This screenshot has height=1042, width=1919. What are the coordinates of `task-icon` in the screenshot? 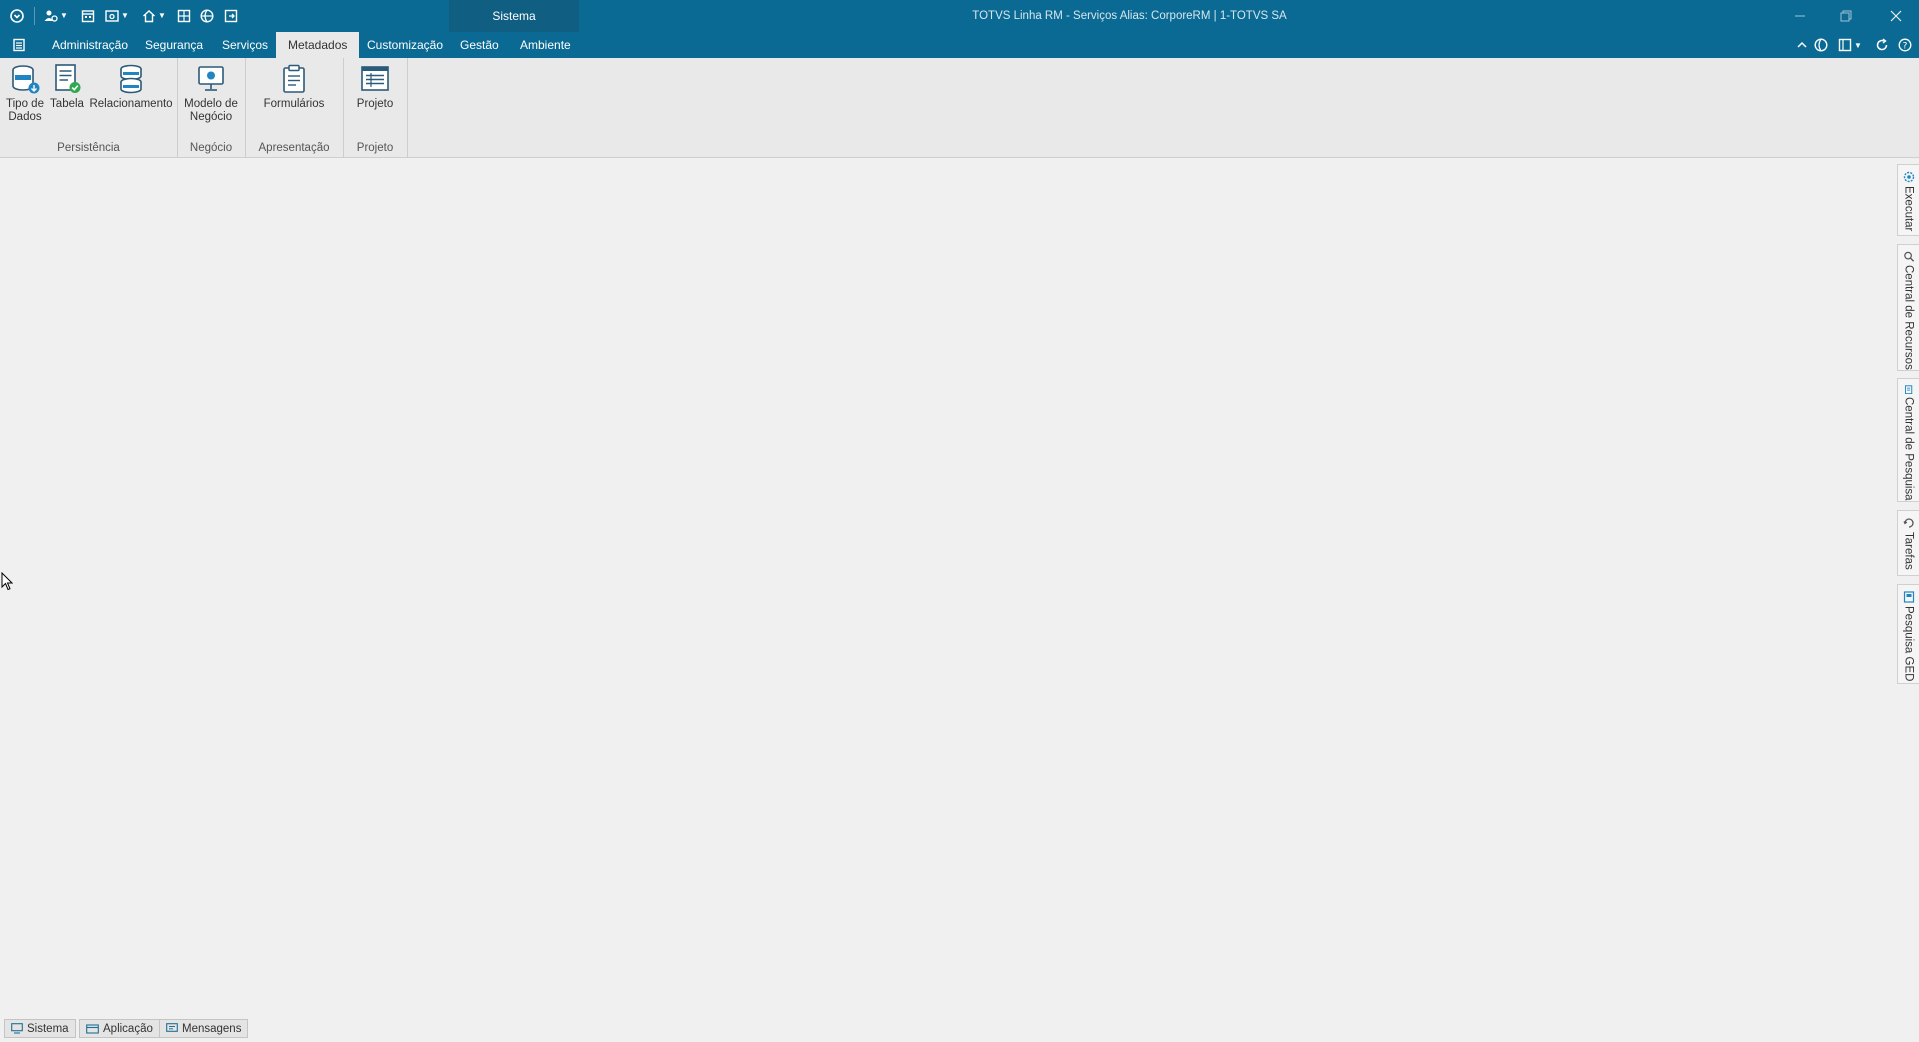 It's located at (1908, 523).